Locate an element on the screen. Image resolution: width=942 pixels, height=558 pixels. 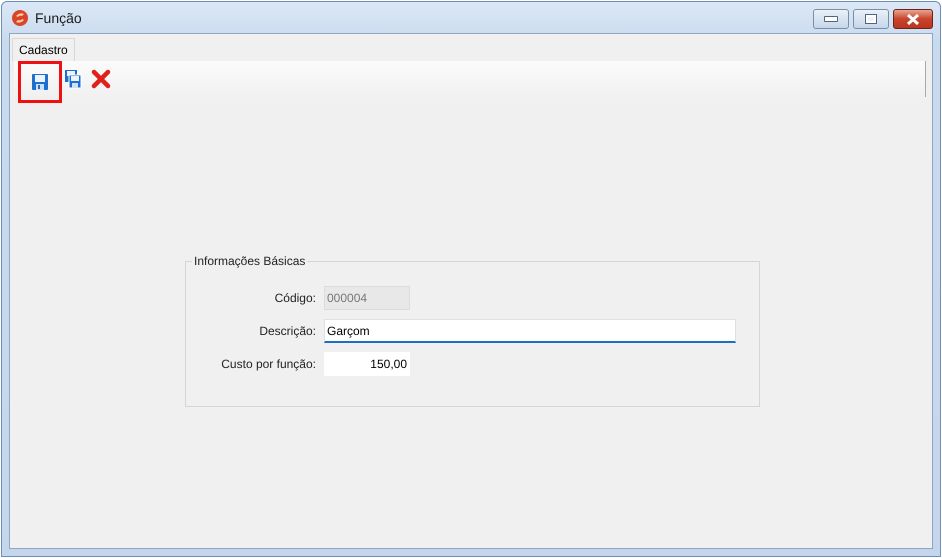
maximize-button is located at coordinates (871, 19).